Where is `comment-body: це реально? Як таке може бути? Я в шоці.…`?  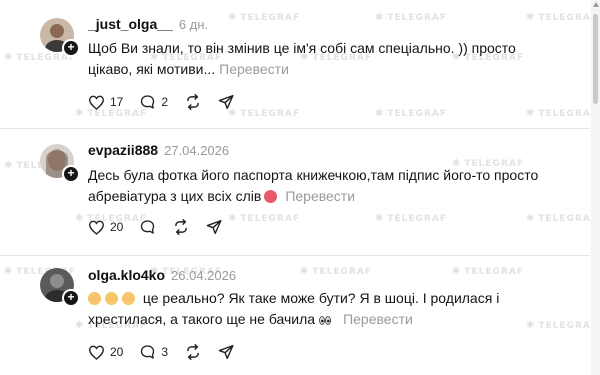
comment-body: це реально? Як таке може бути? Я в шоці.… is located at coordinates (294, 308).